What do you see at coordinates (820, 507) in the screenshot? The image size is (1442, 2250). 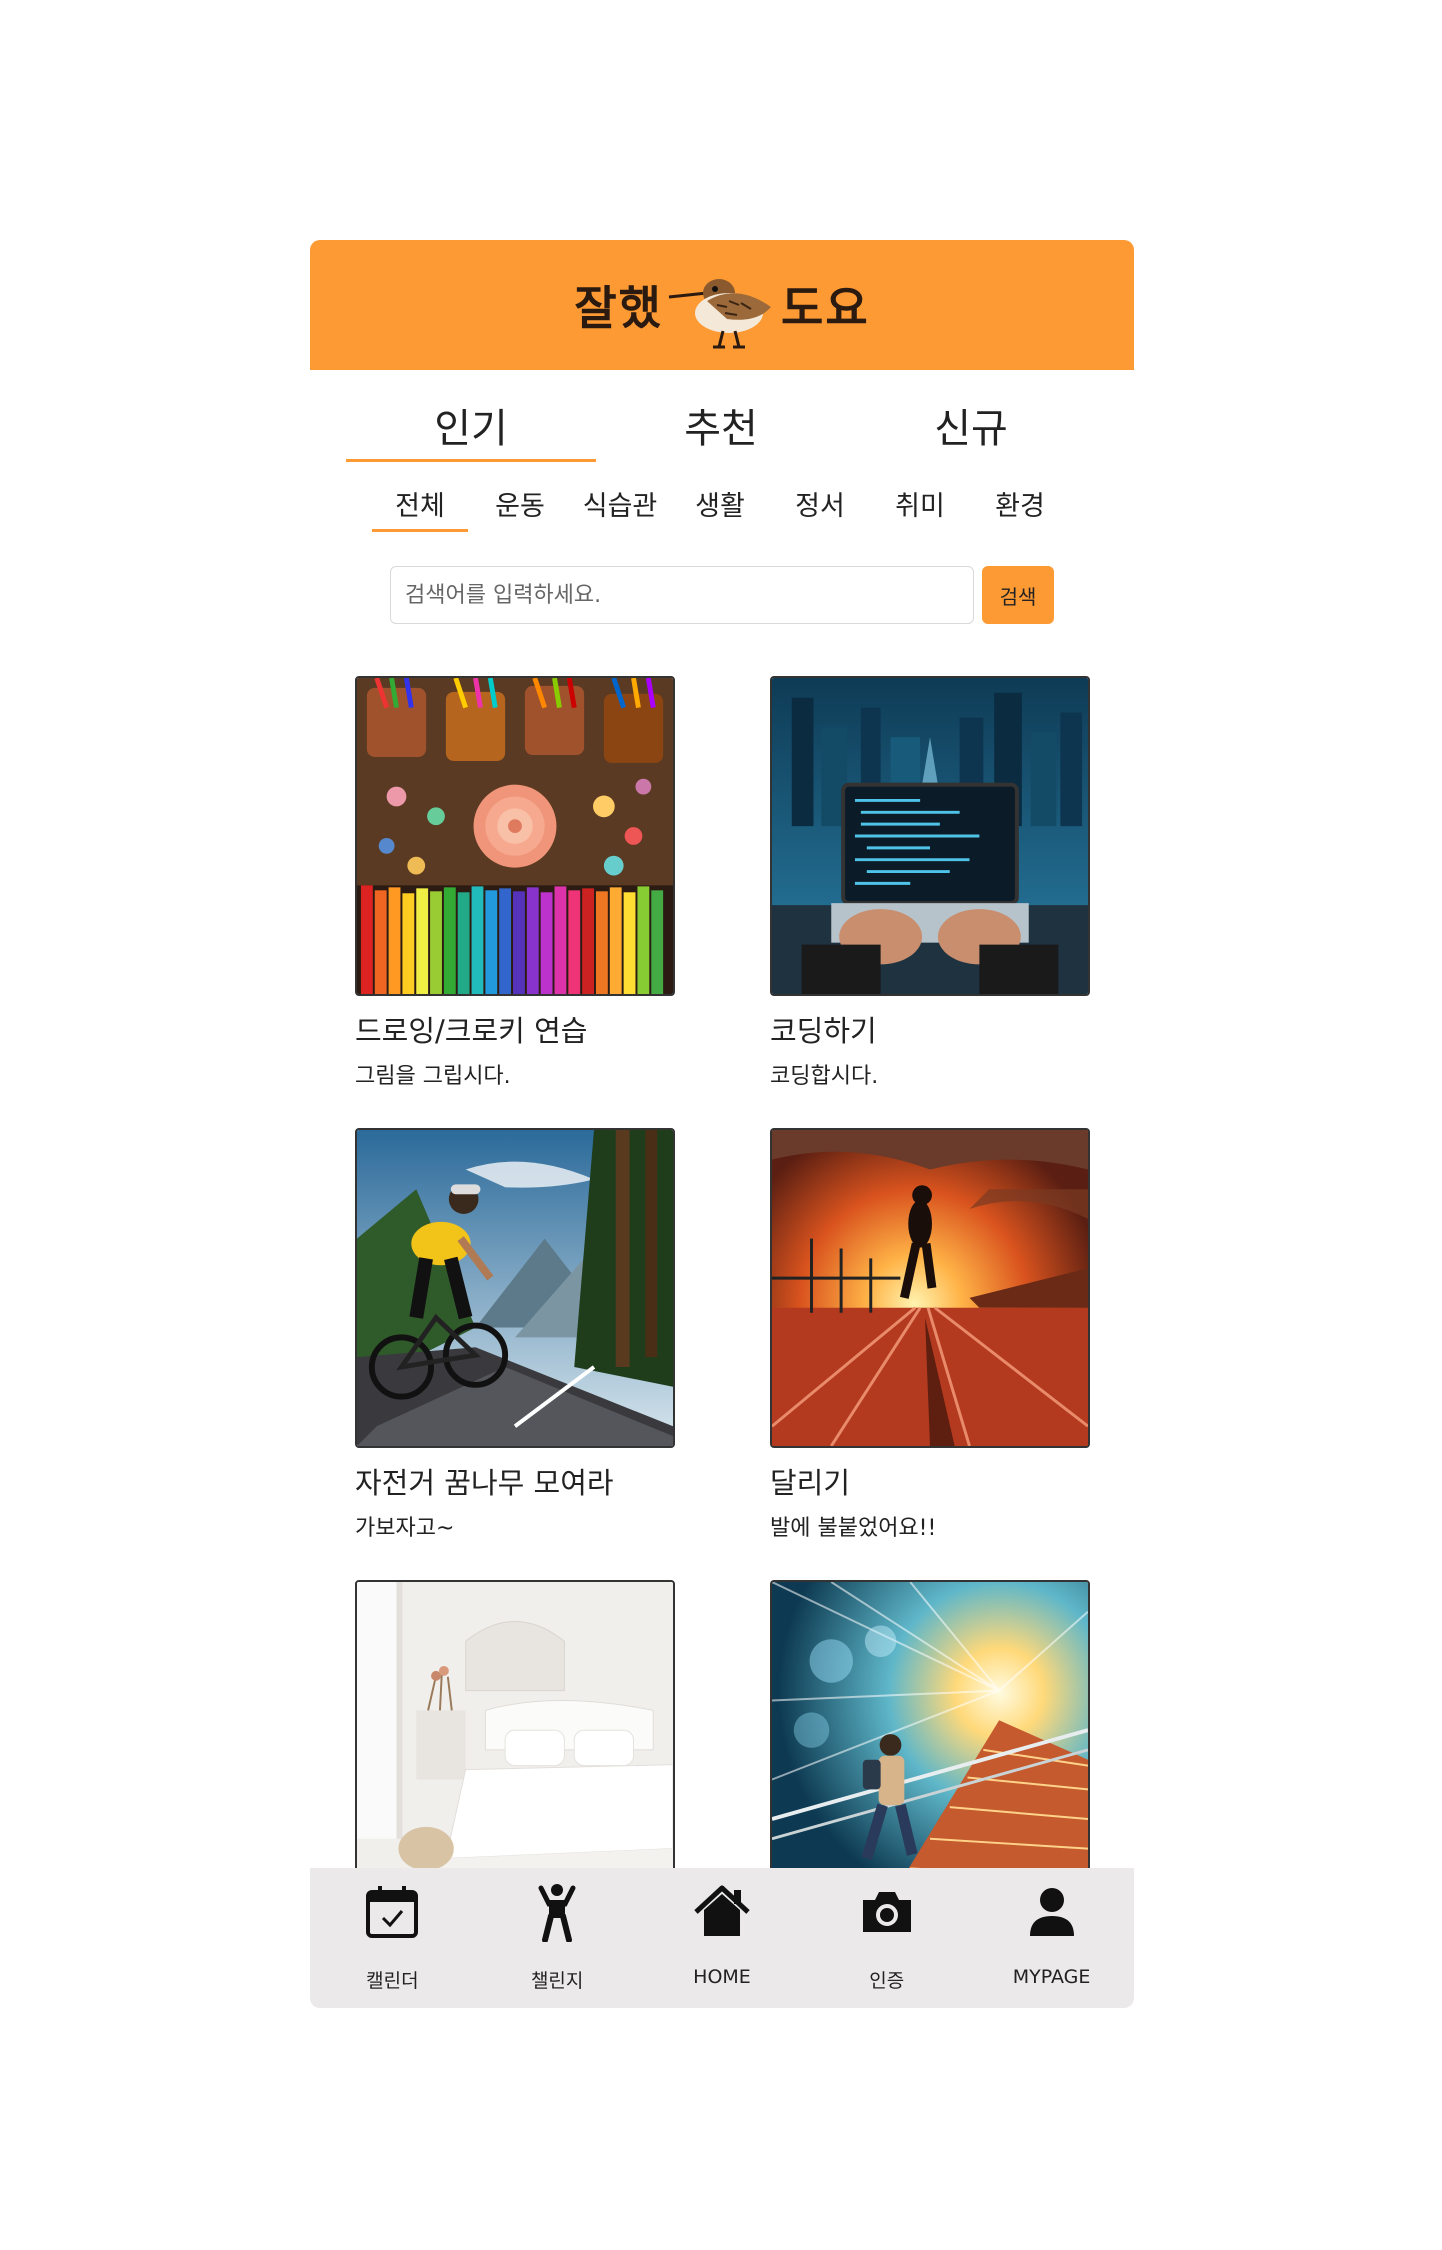 I see `category-tab-emotion: 정서` at bounding box center [820, 507].